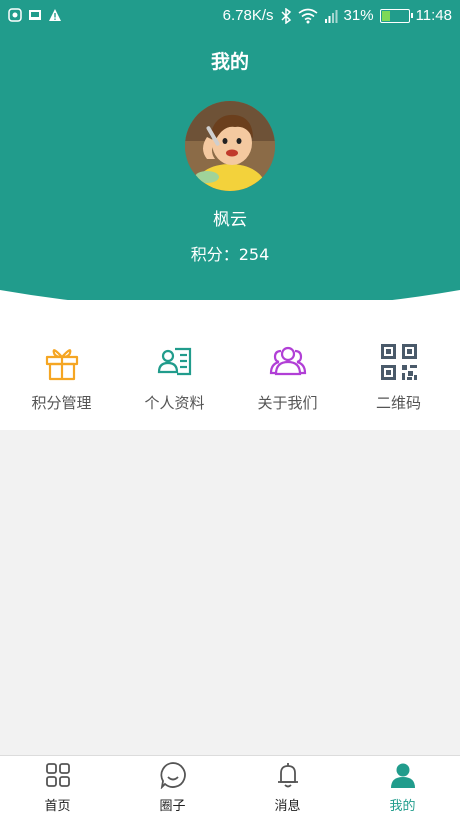 Image resolution: width=460 pixels, height=818 pixels. I want to click on nav-label-home: 首页, so click(57, 806).